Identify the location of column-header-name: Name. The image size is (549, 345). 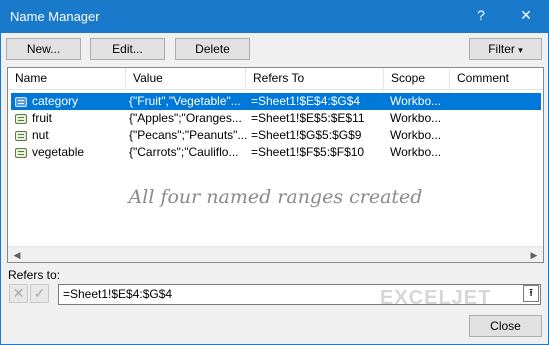
(67, 78).